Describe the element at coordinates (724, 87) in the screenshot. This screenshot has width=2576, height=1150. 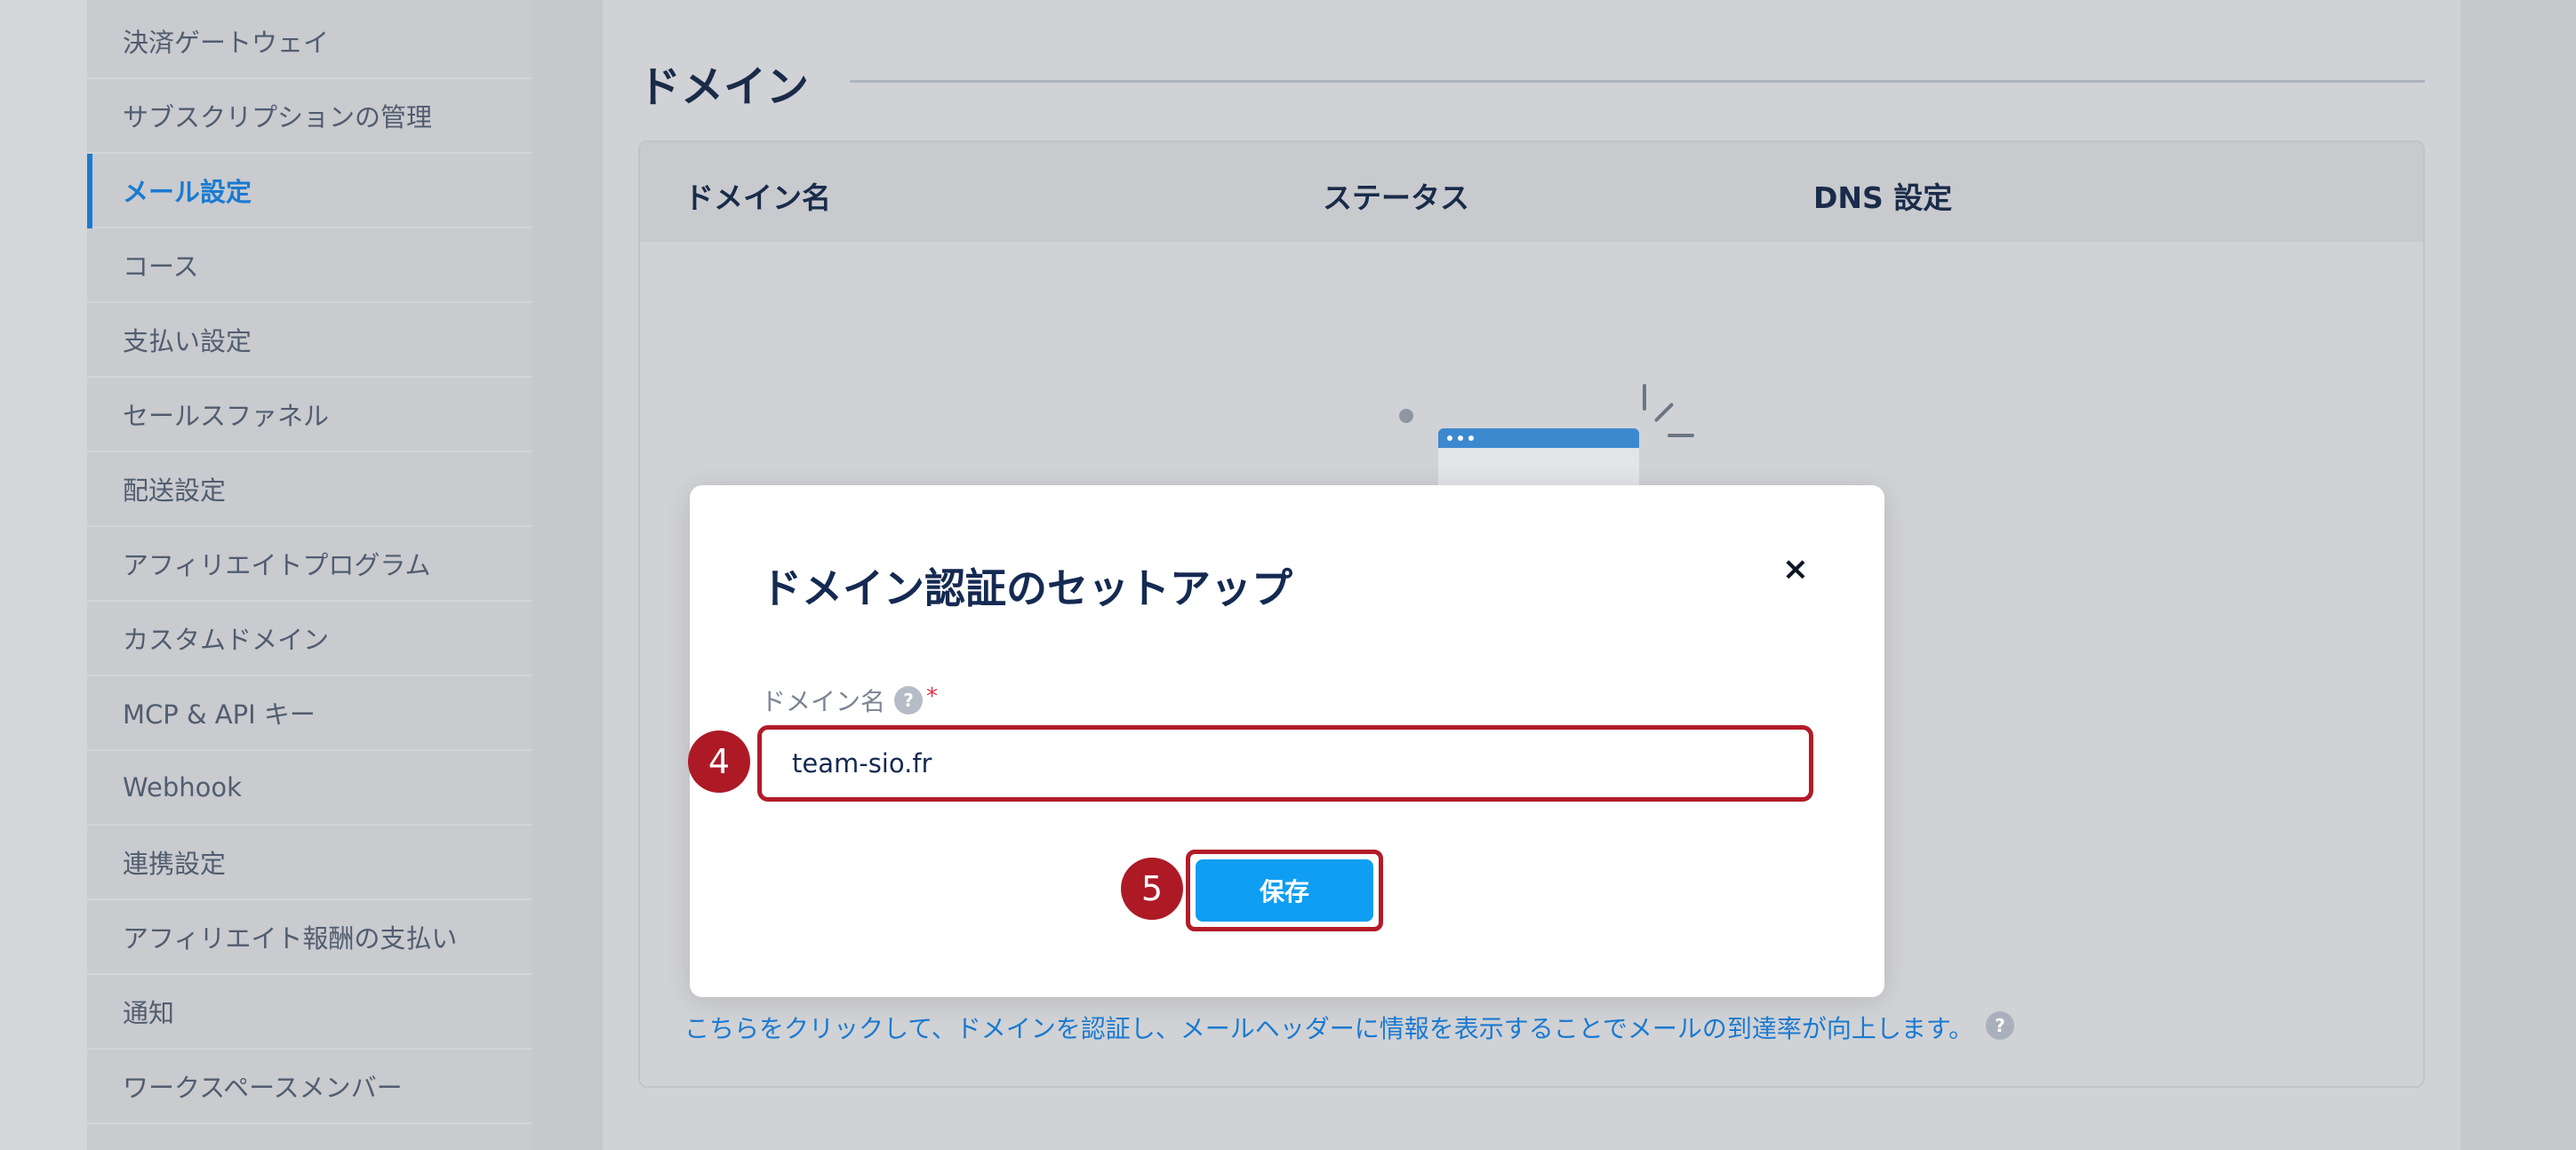
I see `section-title: ドメイン` at that location.